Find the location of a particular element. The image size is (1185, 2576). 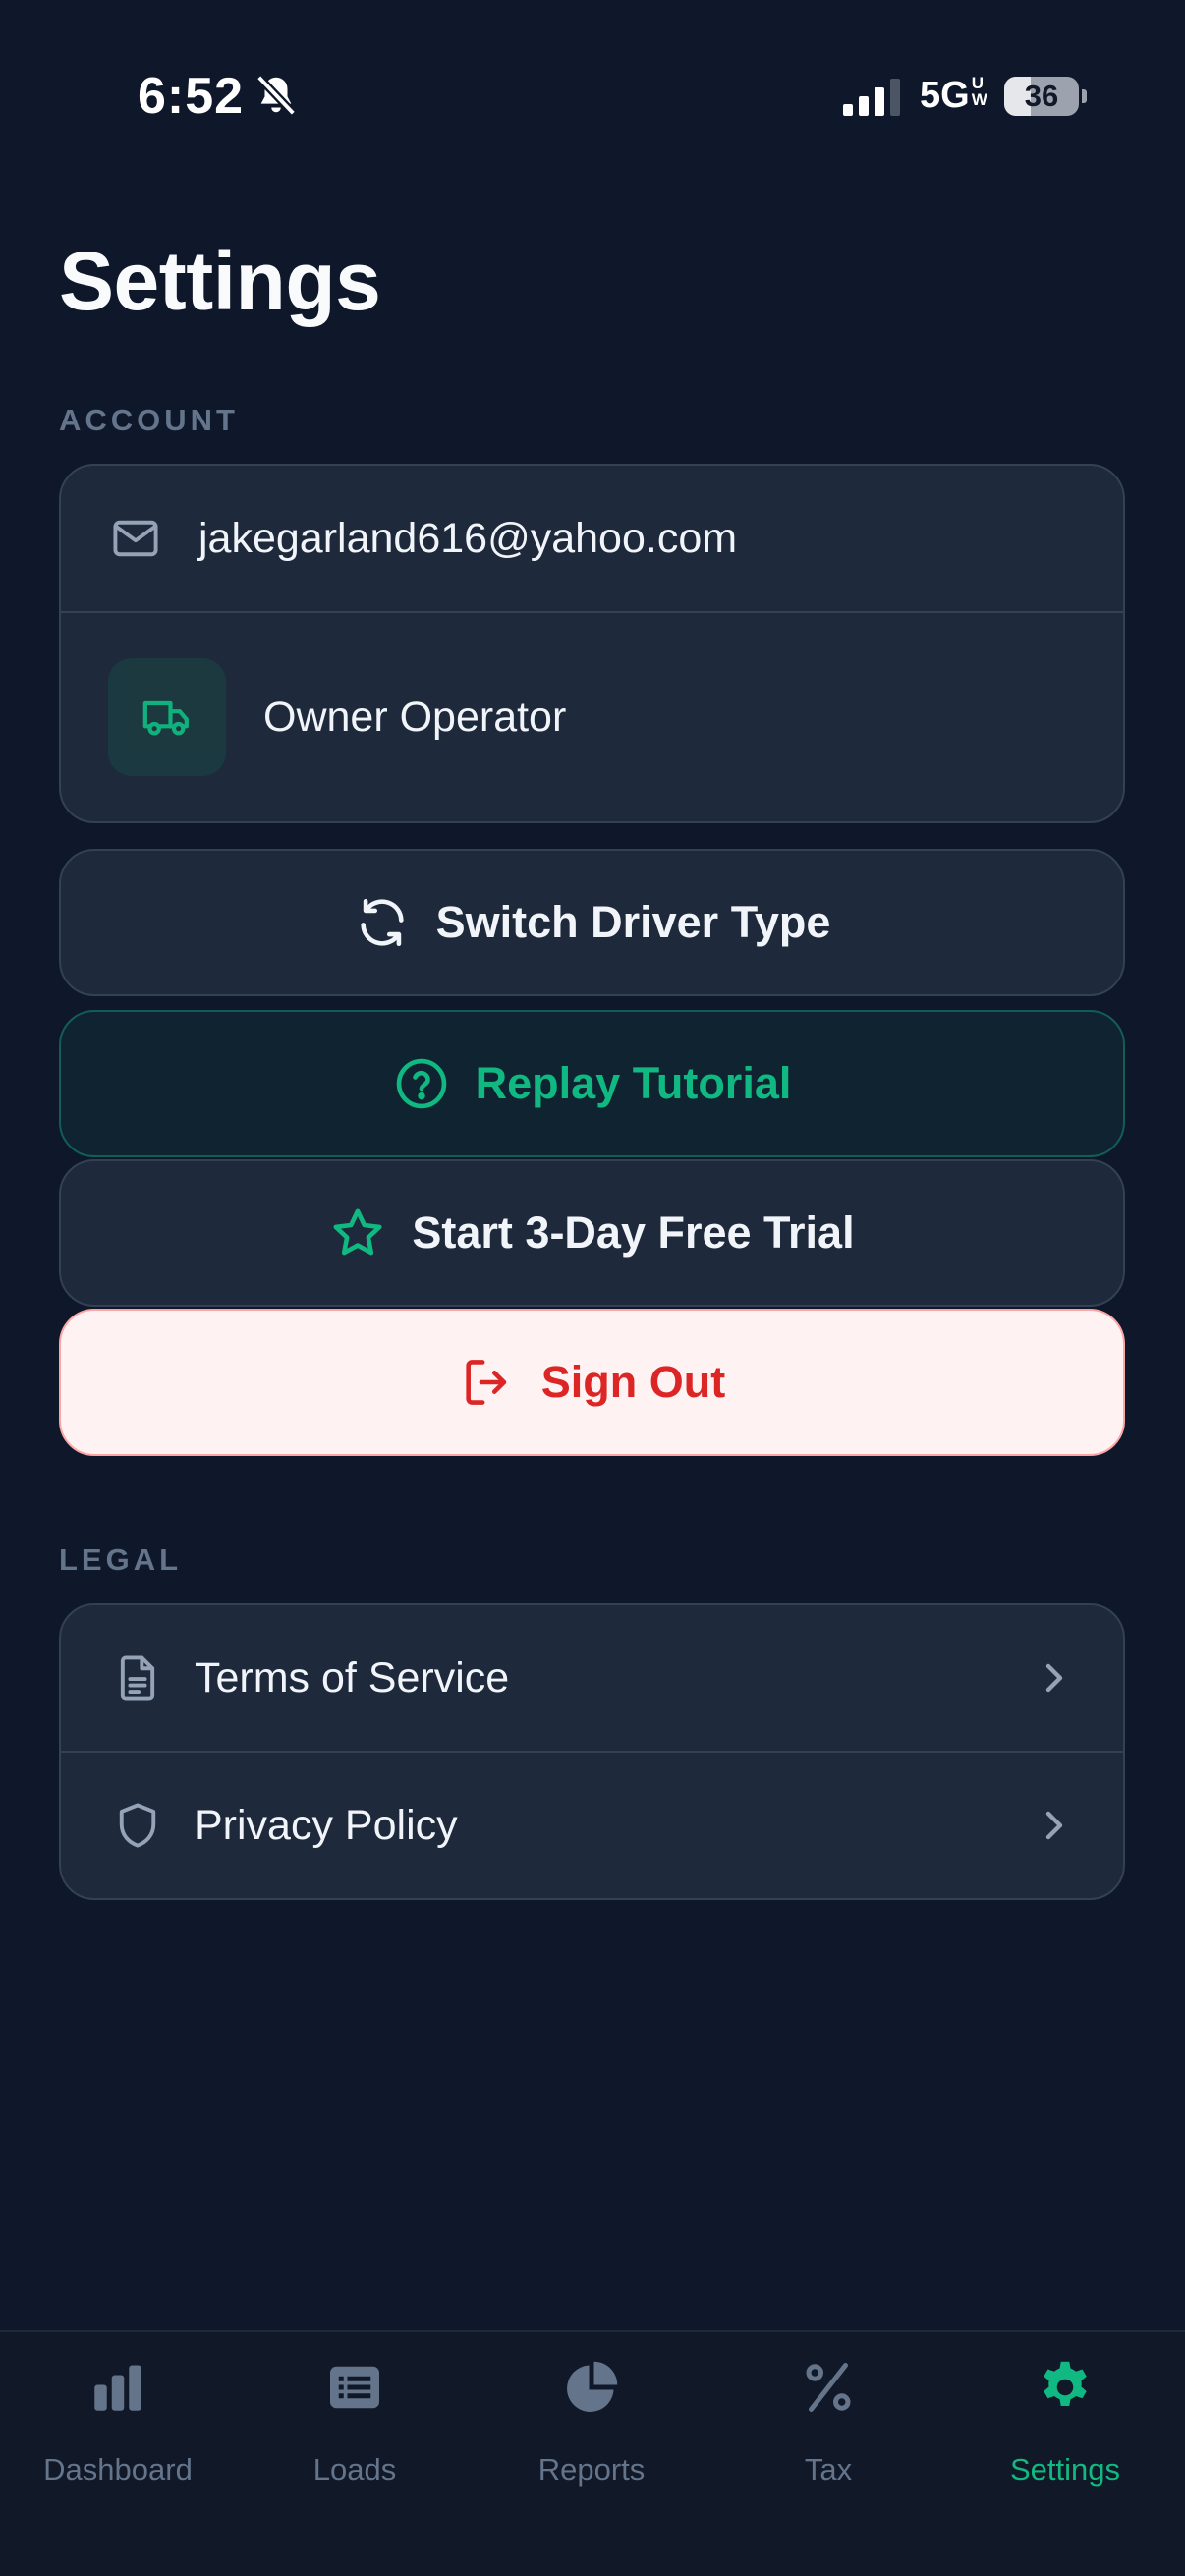

tab-bar: Dashboard Loads Reports Tax Settings is located at coordinates (592, 2453).